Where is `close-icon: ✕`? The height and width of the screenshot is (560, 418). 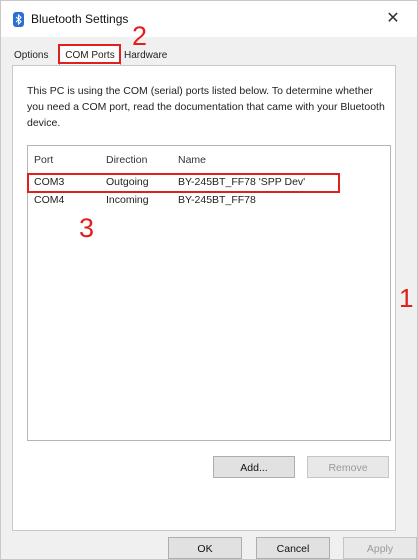
close-icon: ✕ is located at coordinates (393, 19).